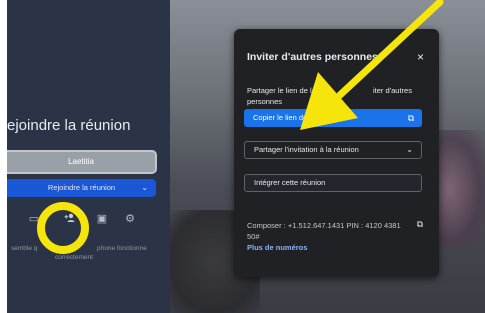  I want to click on share-invitation-label: Partager l'invitation à la réunion, so click(306, 149).